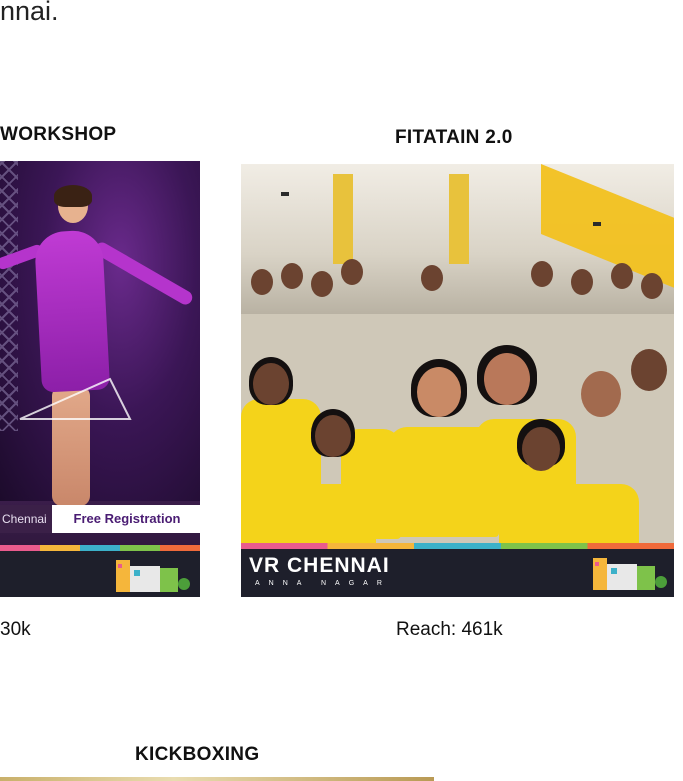 This screenshot has width=683, height=781. What do you see at coordinates (127, 519) in the screenshot?
I see `free-registration-button: Free Registration` at bounding box center [127, 519].